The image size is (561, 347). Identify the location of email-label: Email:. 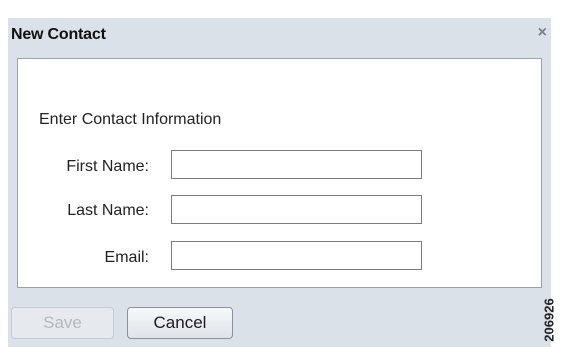
(126, 257).